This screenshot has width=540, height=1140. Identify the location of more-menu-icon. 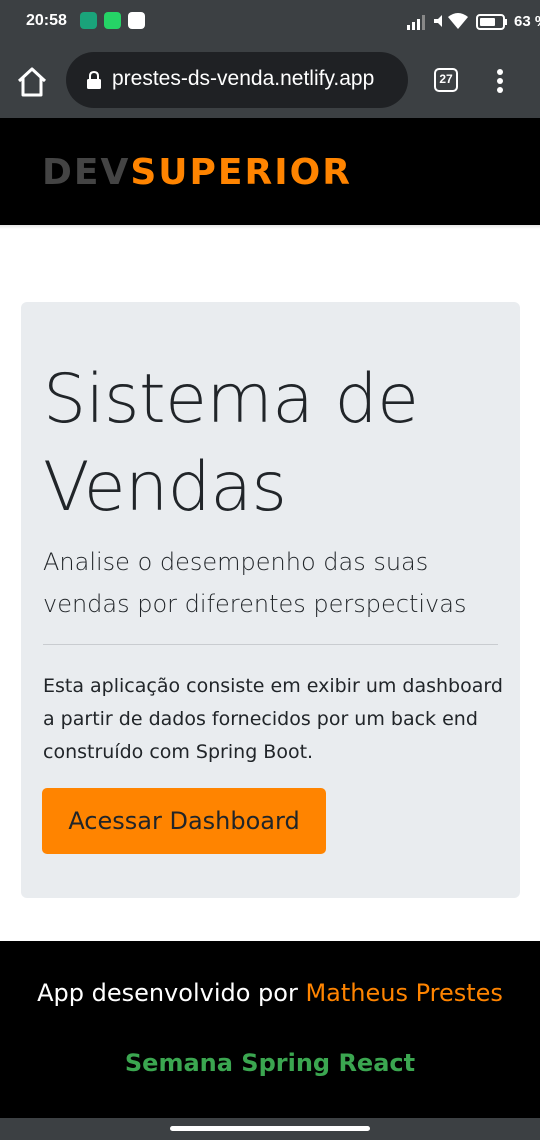
(500, 81).